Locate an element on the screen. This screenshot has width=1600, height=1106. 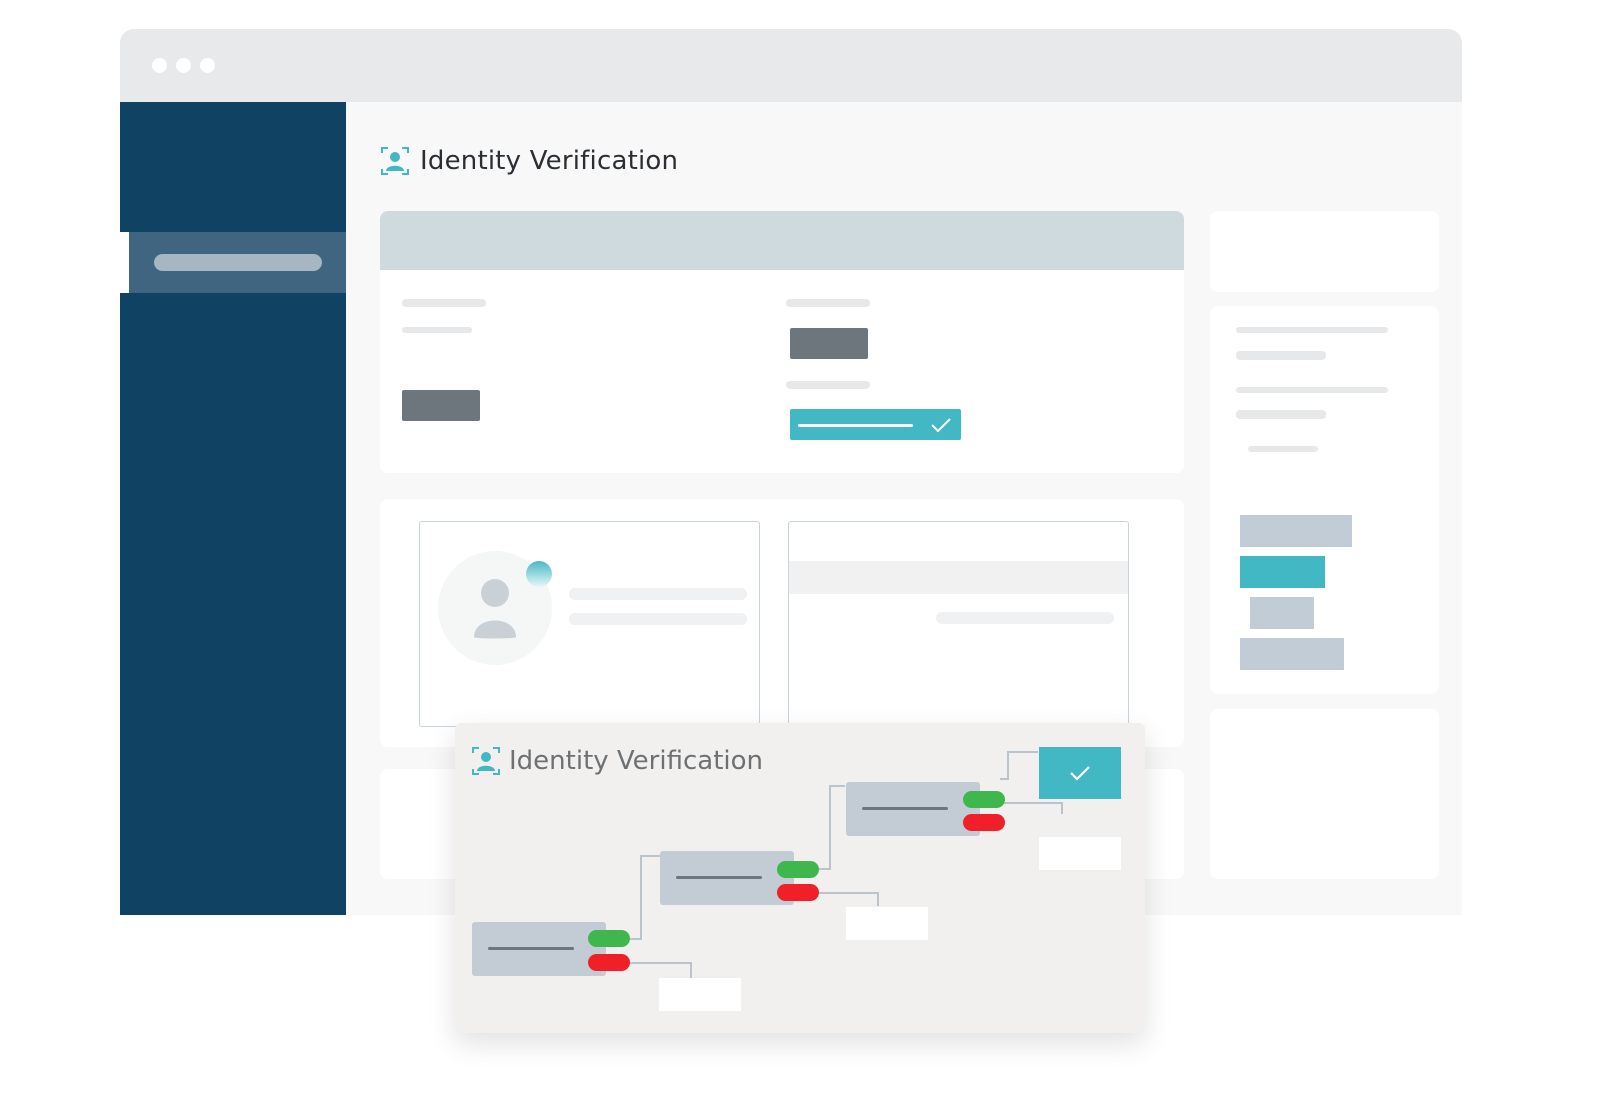
workflow-overlay: Identity Verification is located at coordinates (800, 878).